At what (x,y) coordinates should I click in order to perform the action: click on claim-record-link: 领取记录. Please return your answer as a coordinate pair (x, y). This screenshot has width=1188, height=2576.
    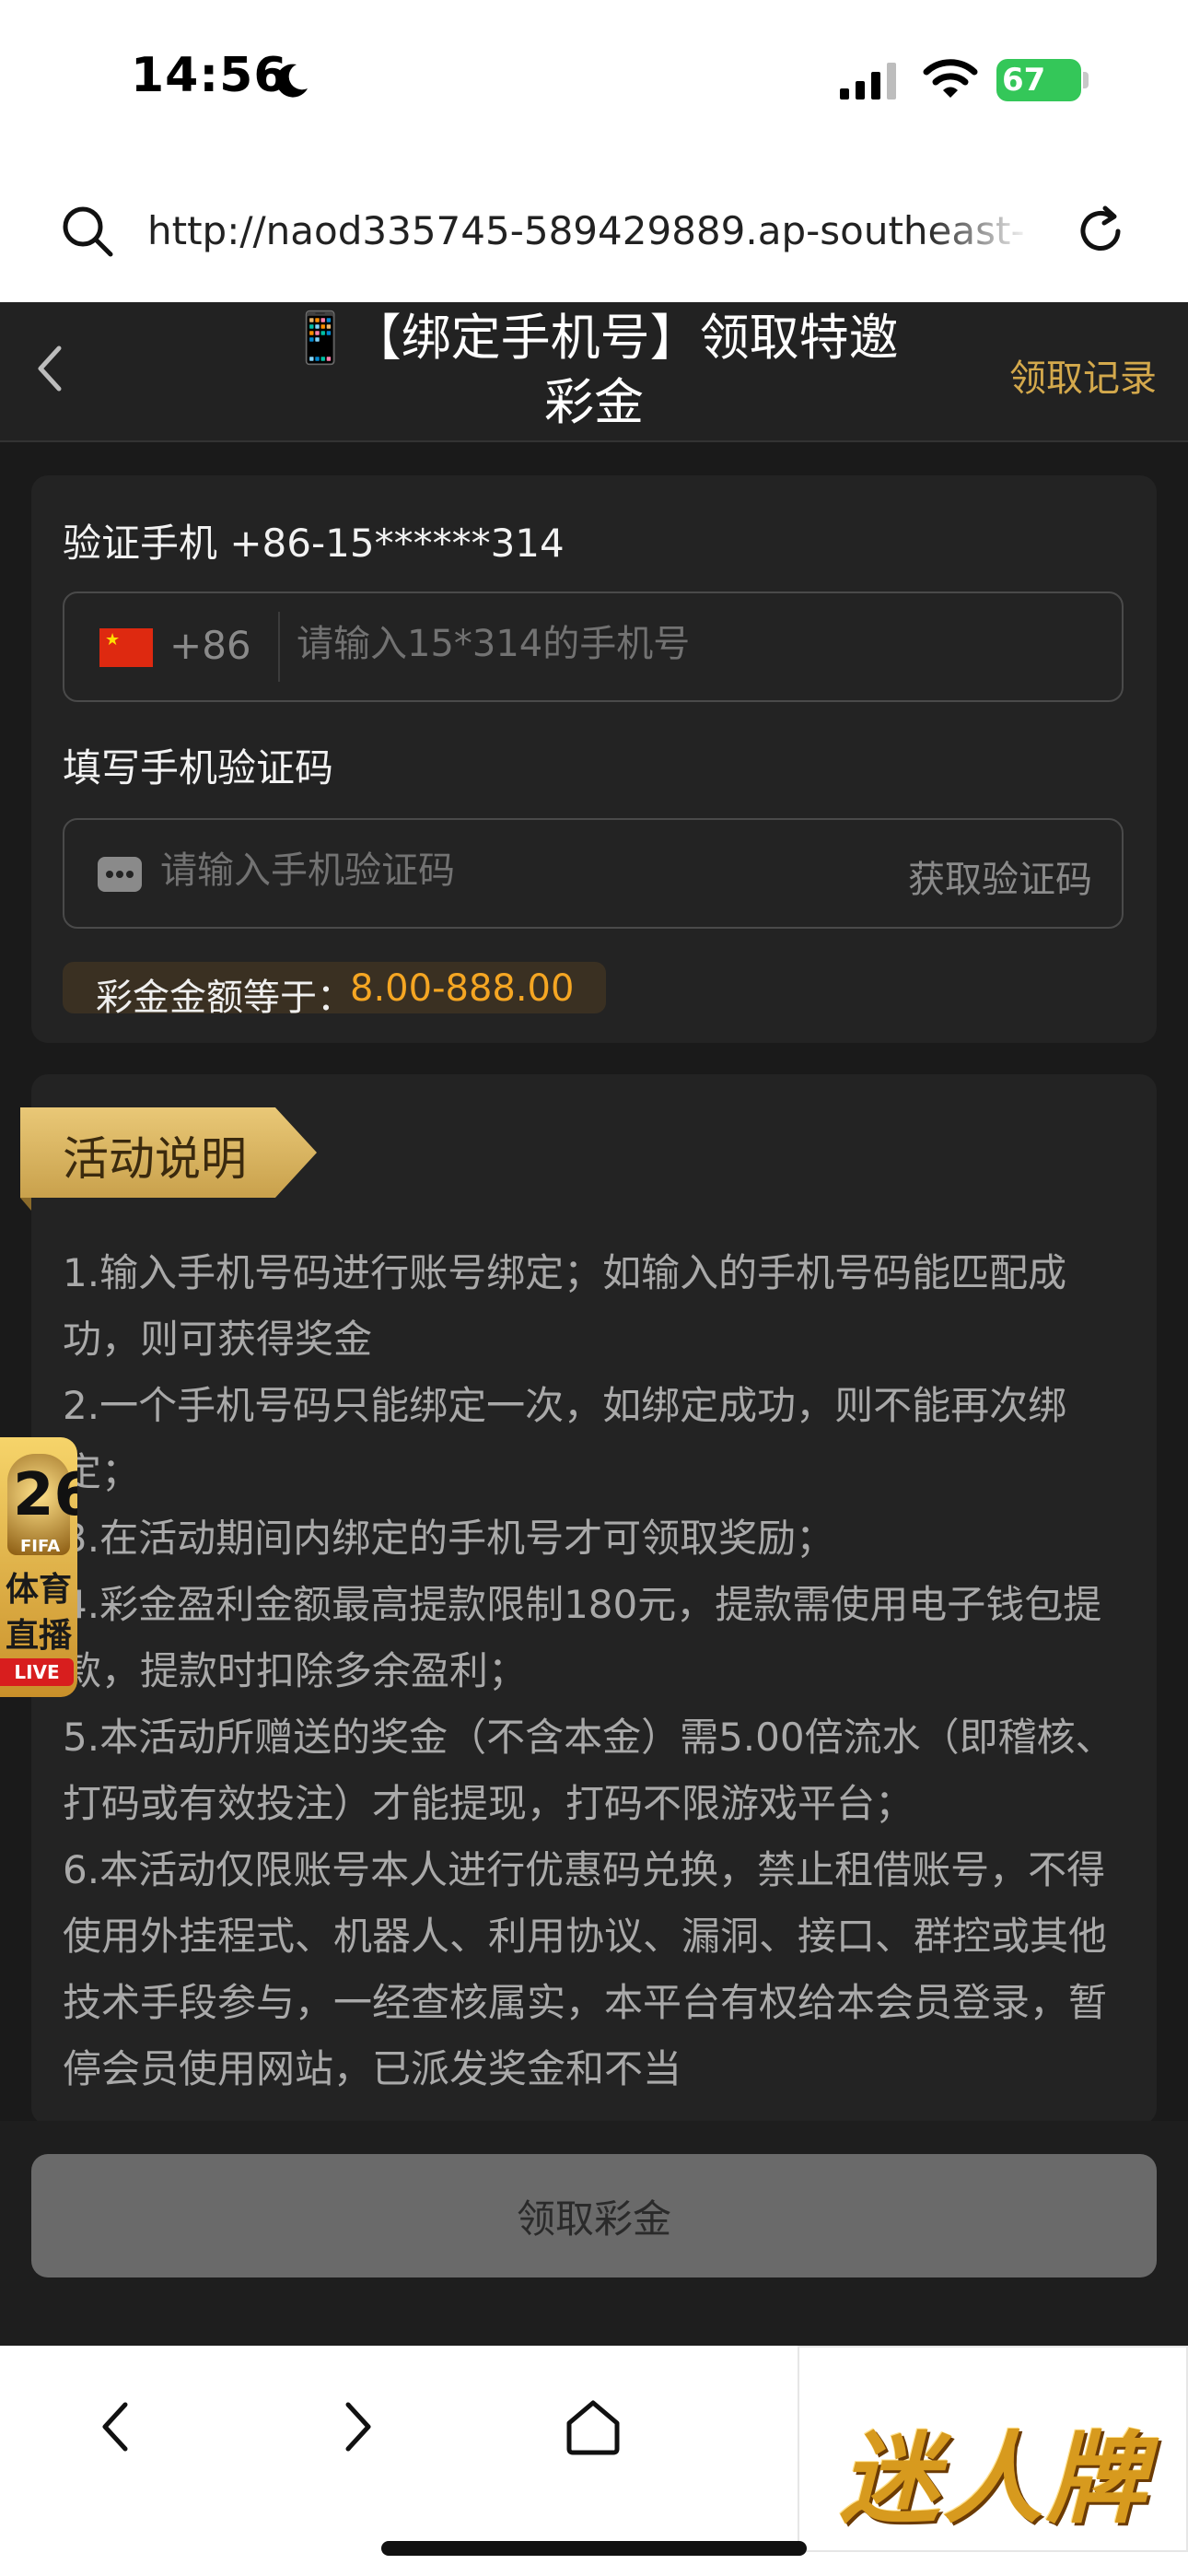
    Looking at the image, I should click on (1083, 375).